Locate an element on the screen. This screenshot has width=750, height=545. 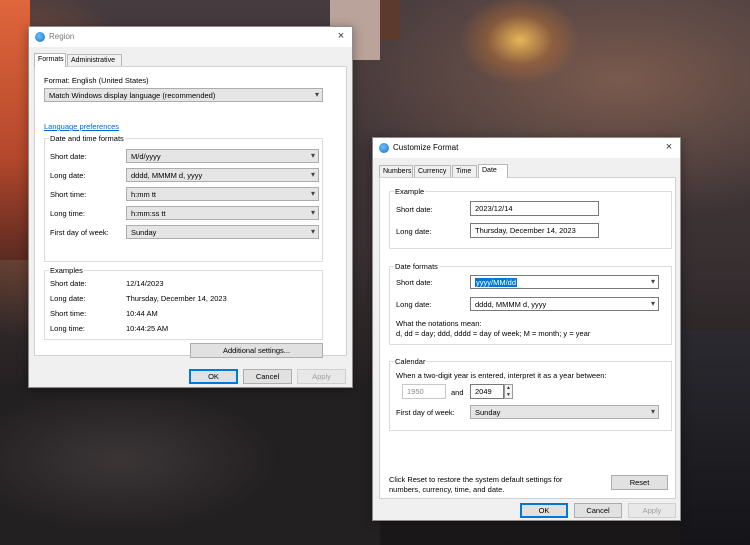
example-title: Example is located at coordinates (410, 191).